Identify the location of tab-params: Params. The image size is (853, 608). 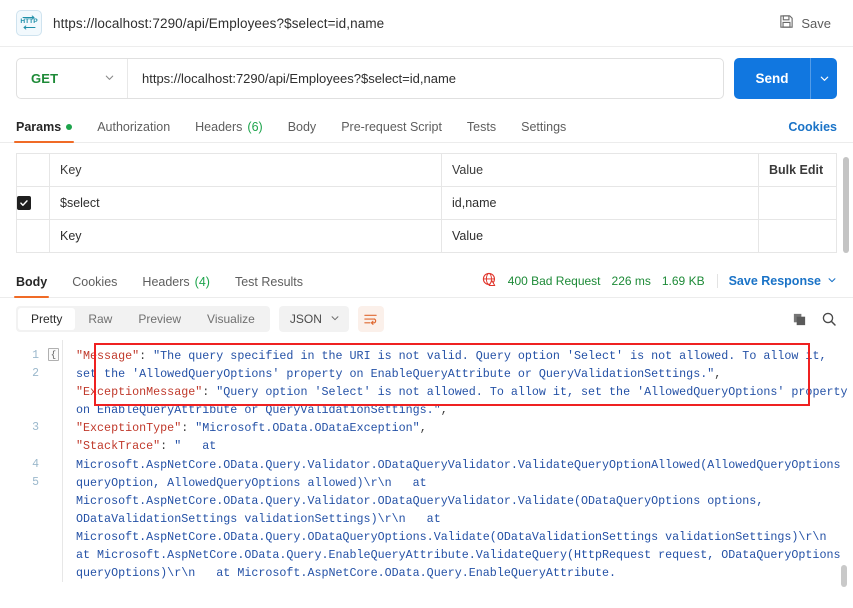
(44, 131).